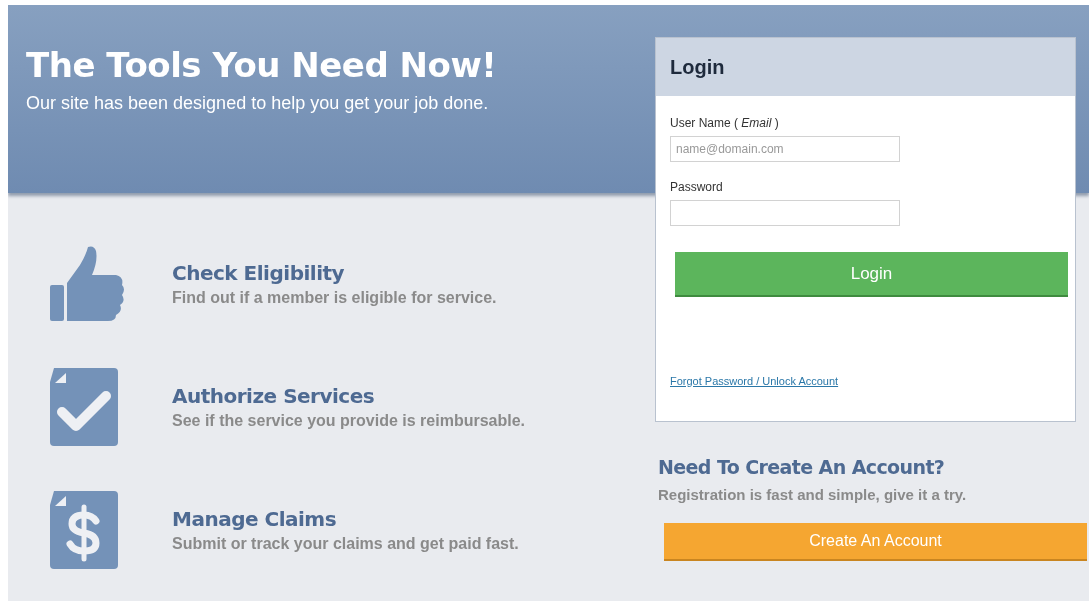 This screenshot has width=1089, height=601. I want to click on thumbs-up-icon, so click(88, 284).